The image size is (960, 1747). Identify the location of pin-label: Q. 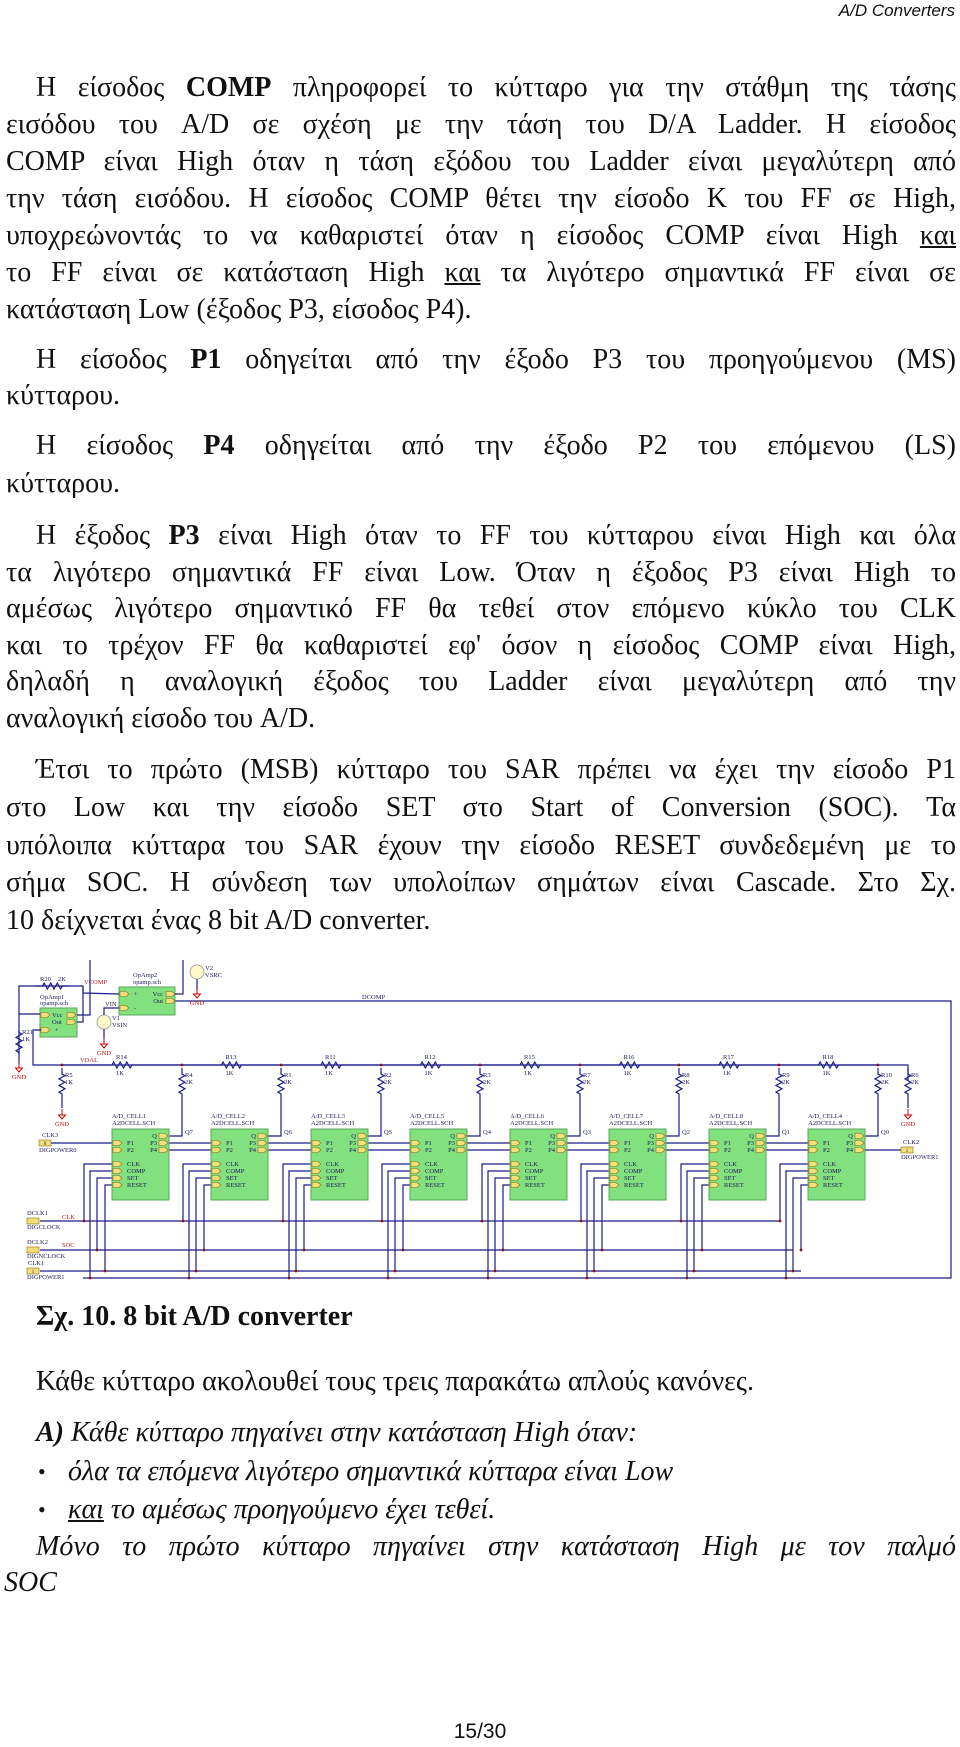
(253, 1136).